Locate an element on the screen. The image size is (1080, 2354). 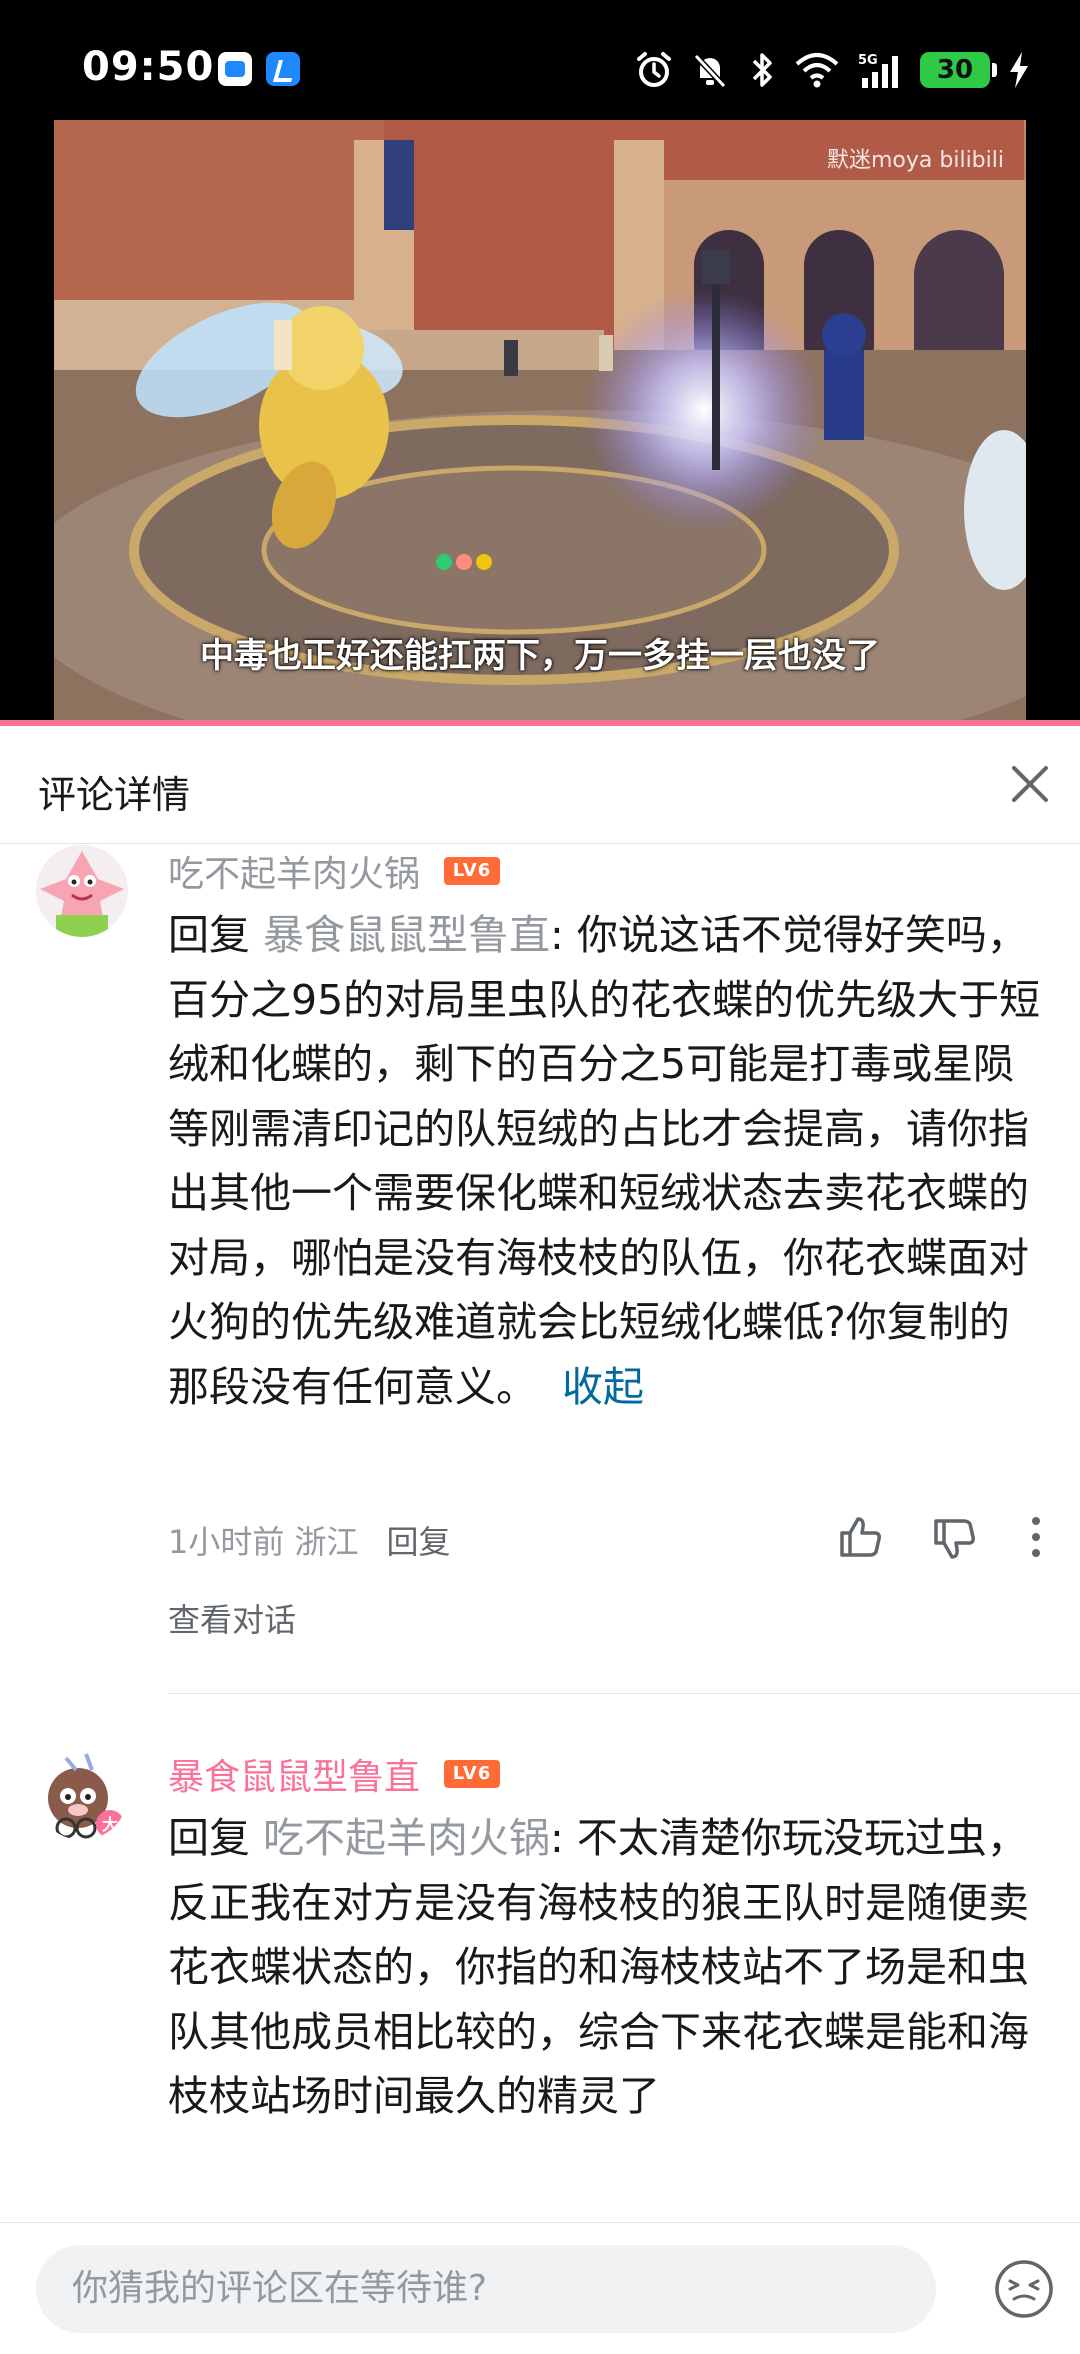
comment-input-bar: 你猜我的评论区在等待谁? is located at coordinates (540, 2288).